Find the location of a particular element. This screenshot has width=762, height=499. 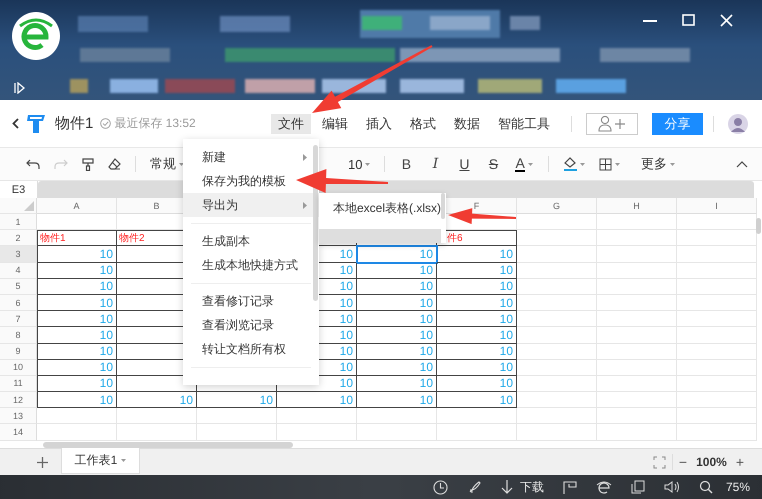

row-header: 2 is located at coordinates (18, 238).